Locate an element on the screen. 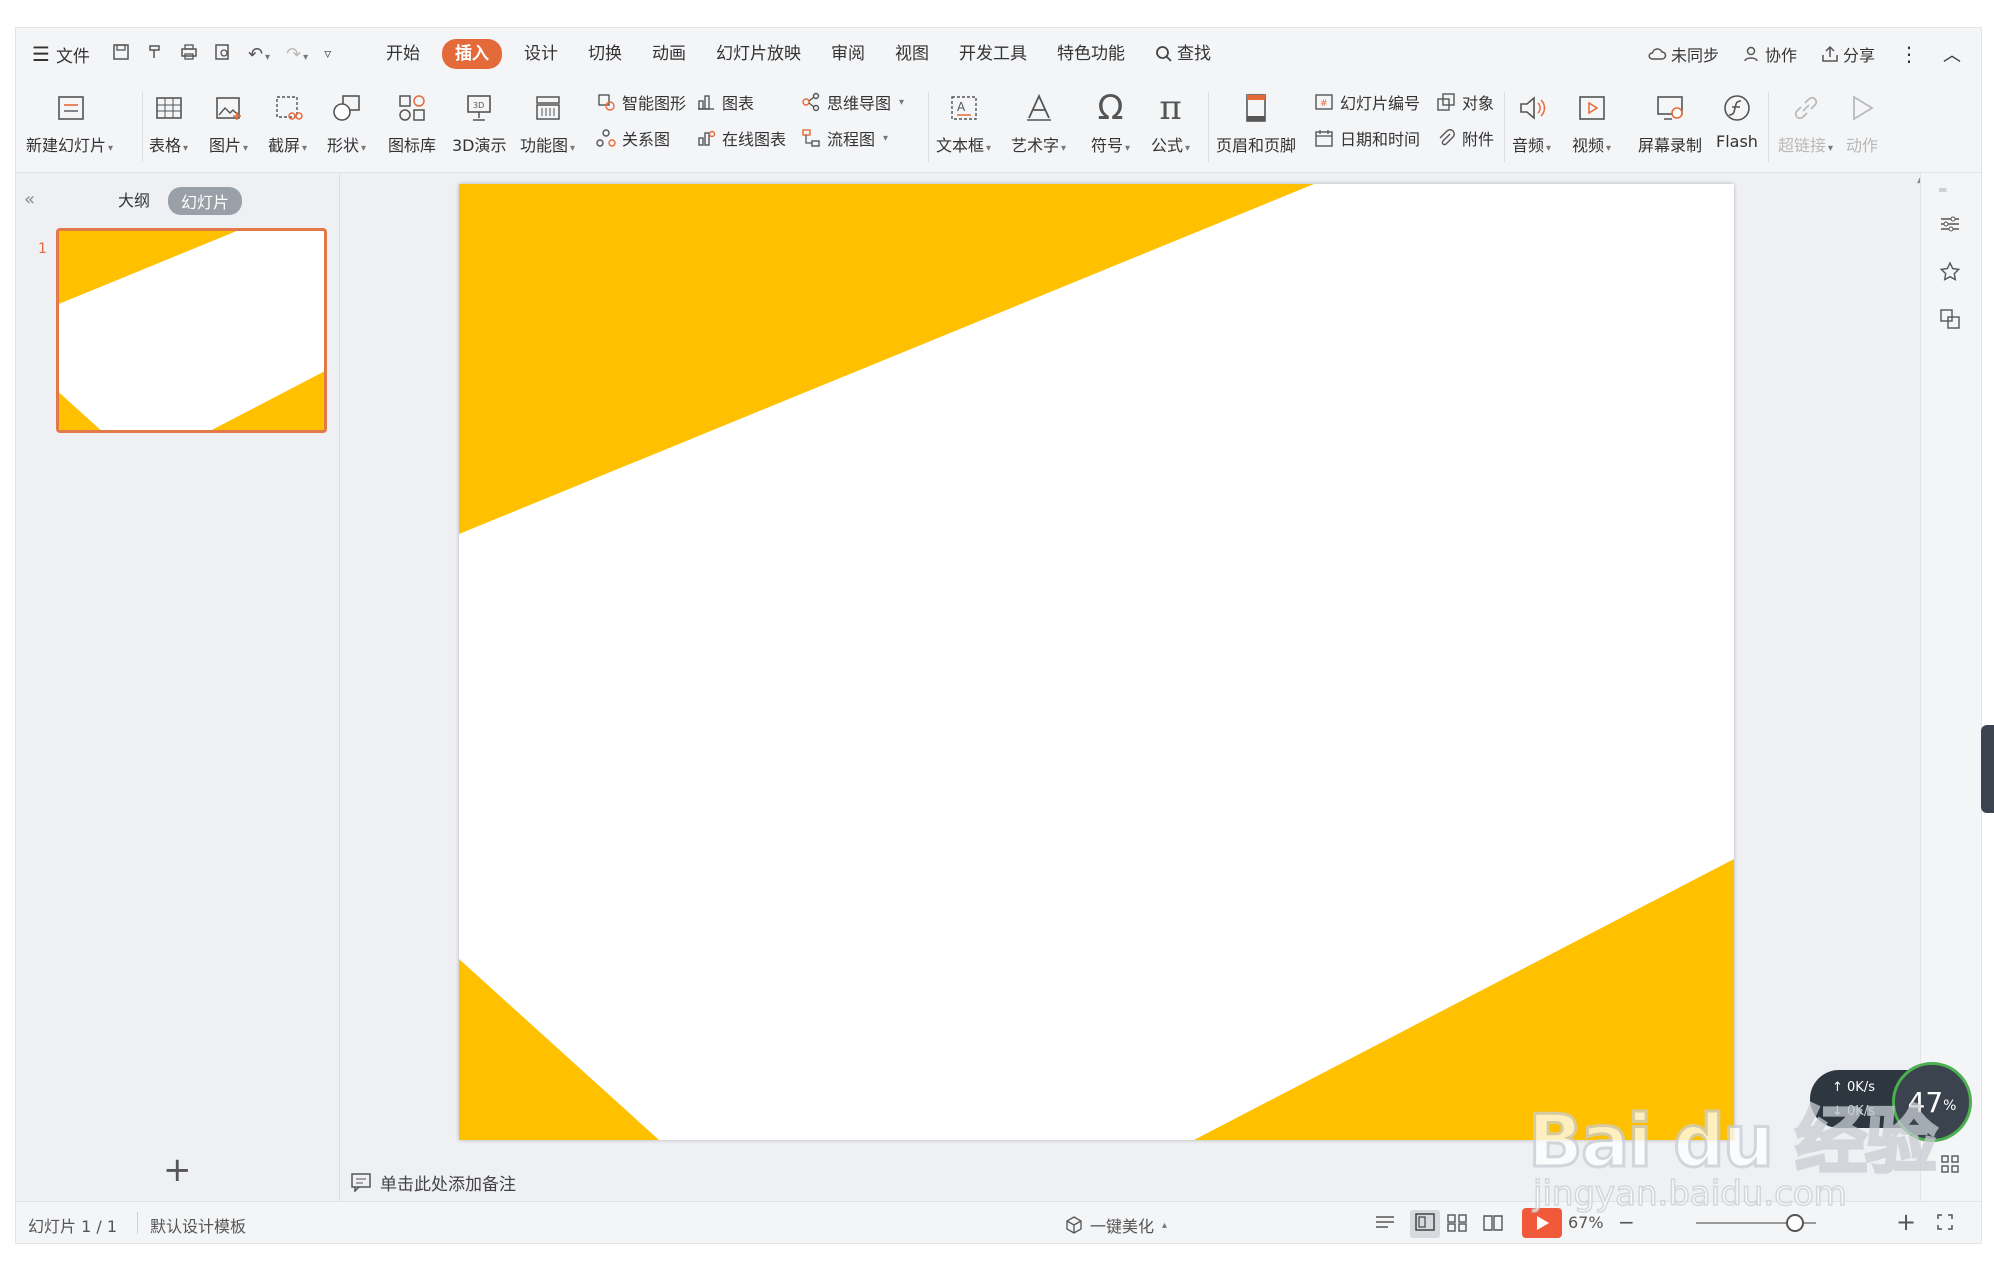 This screenshot has height=1269, width=1994. tab-special: 特色功能 is located at coordinates (1091, 54).